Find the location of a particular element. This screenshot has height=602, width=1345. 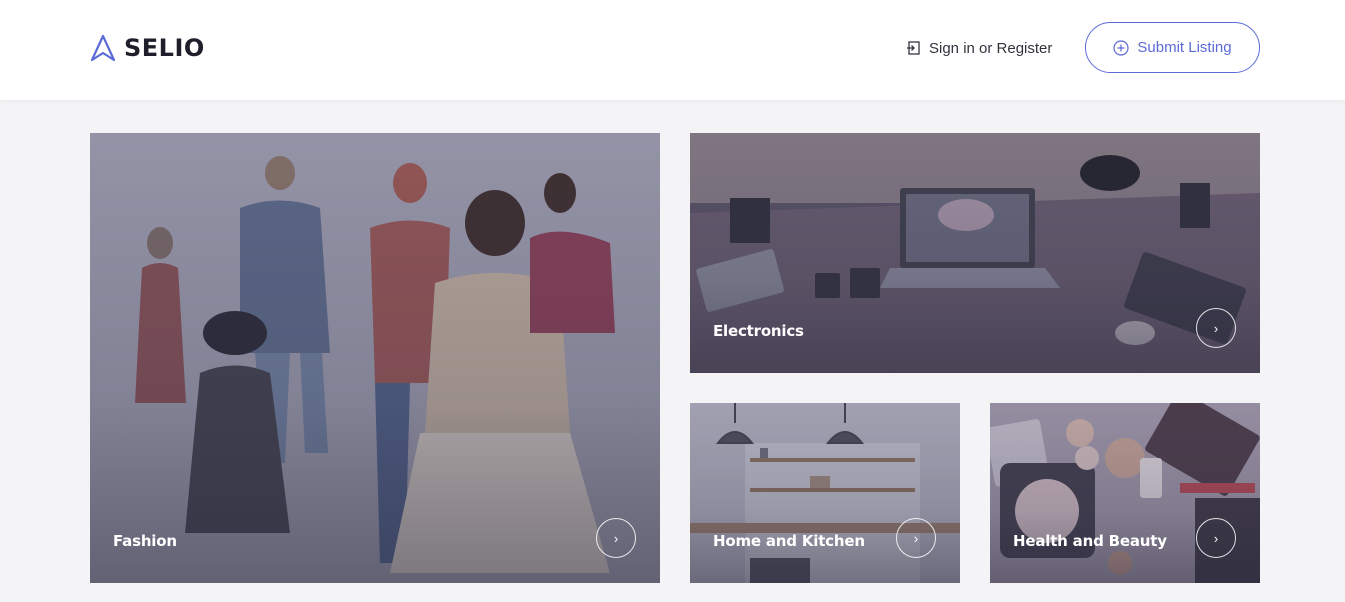

category-label-fashion: Fashion is located at coordinates (145, 541).